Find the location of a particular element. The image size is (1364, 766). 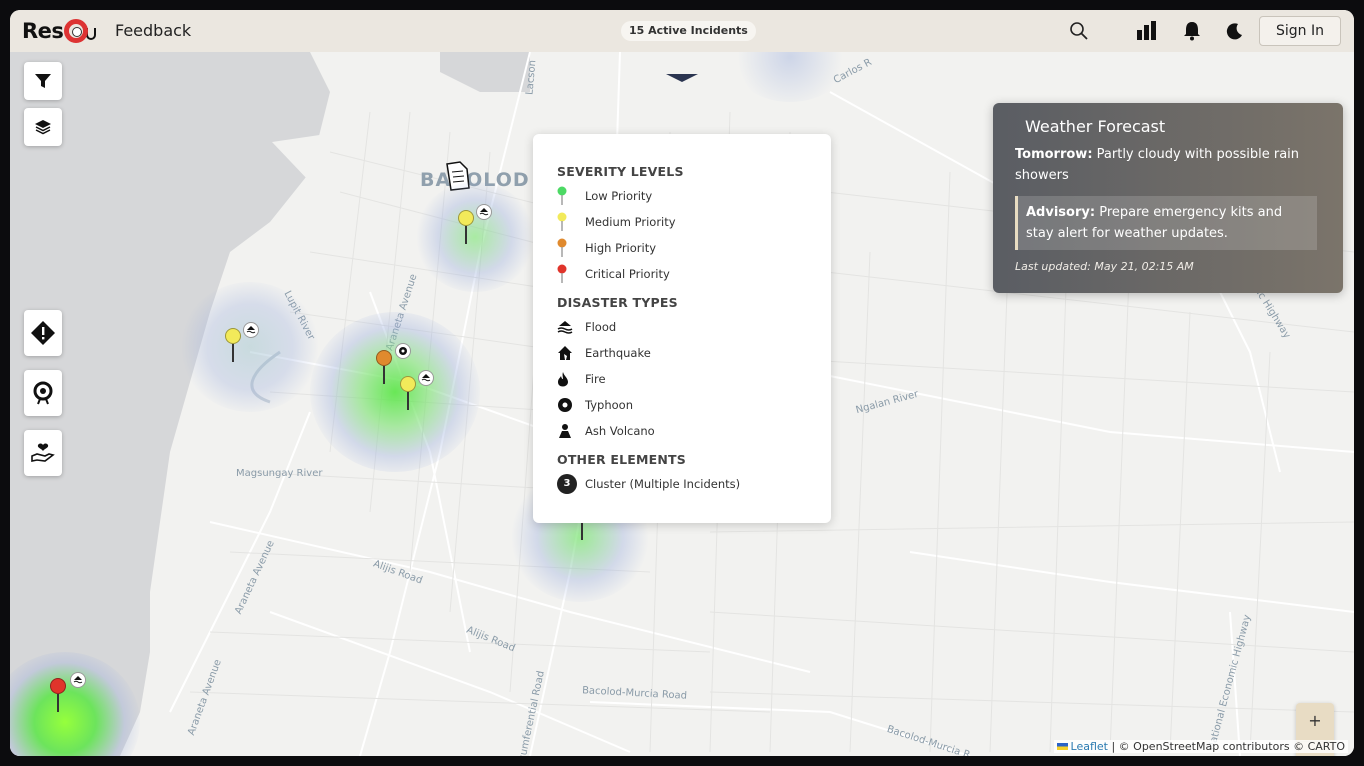

logo-text: Res is located at coordinates (43, 31).